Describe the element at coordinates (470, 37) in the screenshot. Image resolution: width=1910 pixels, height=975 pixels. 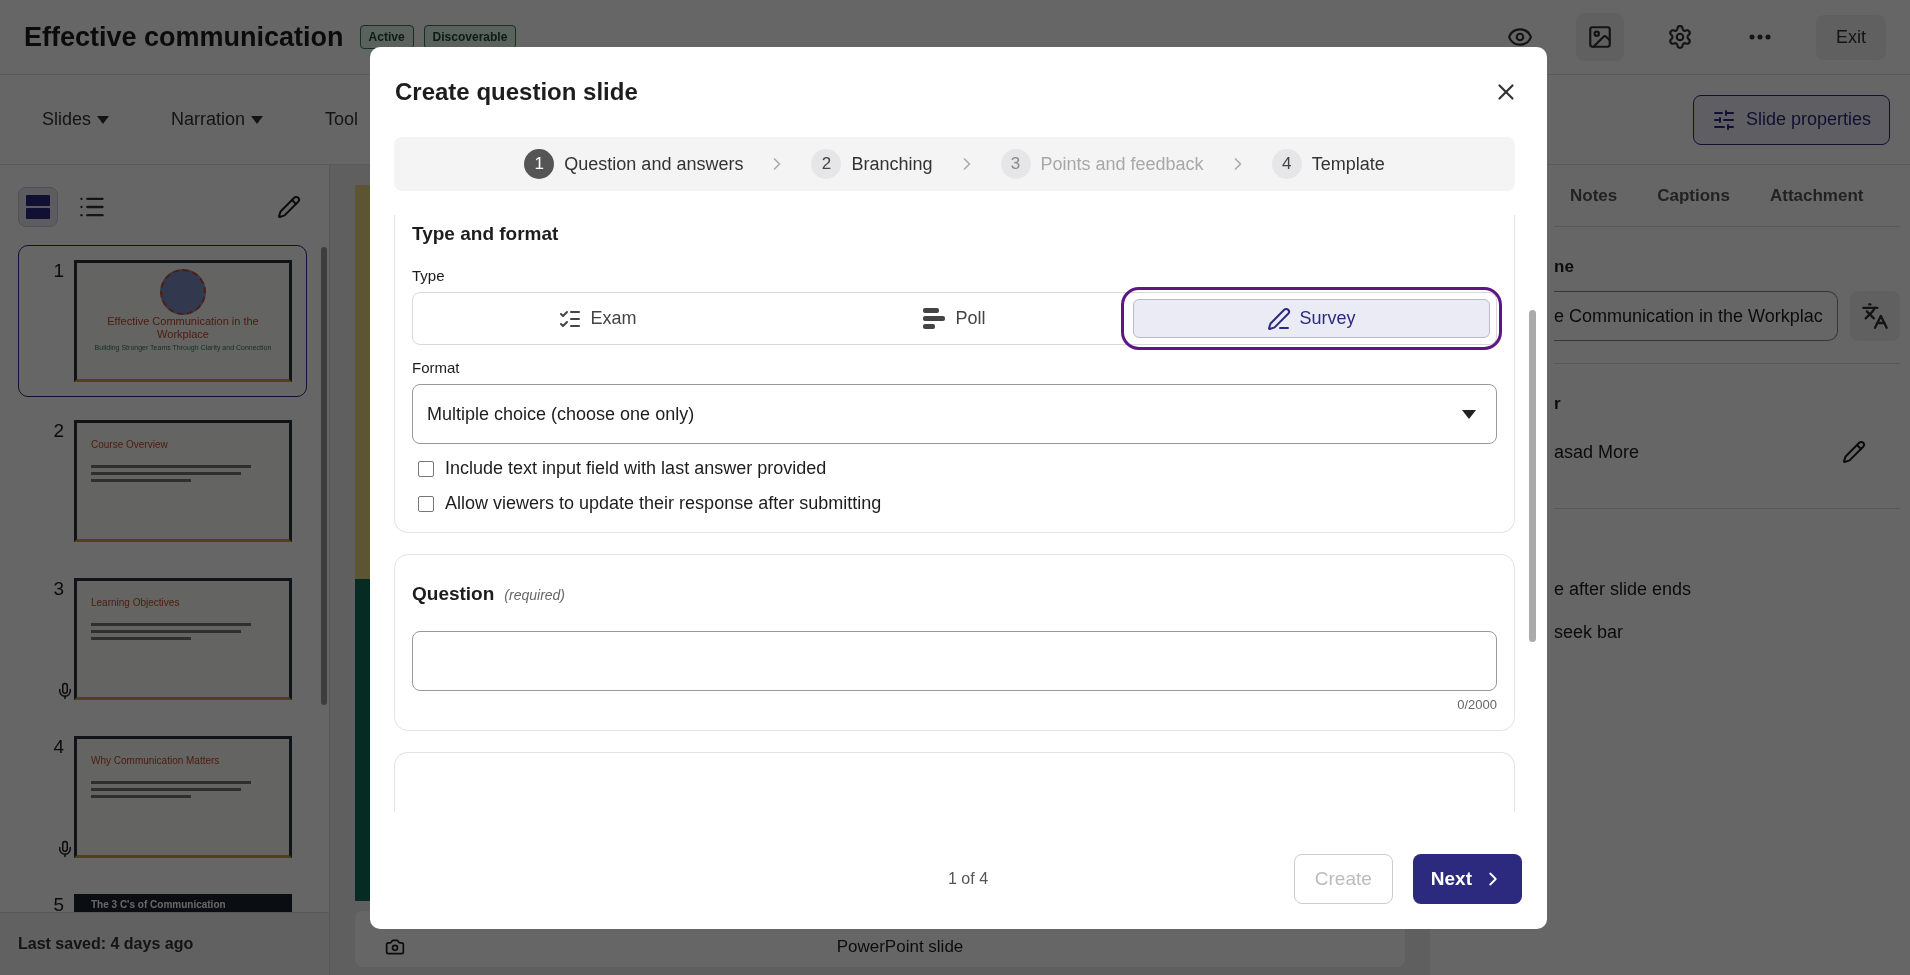
I see `status-badge: Discoverable` at that location.